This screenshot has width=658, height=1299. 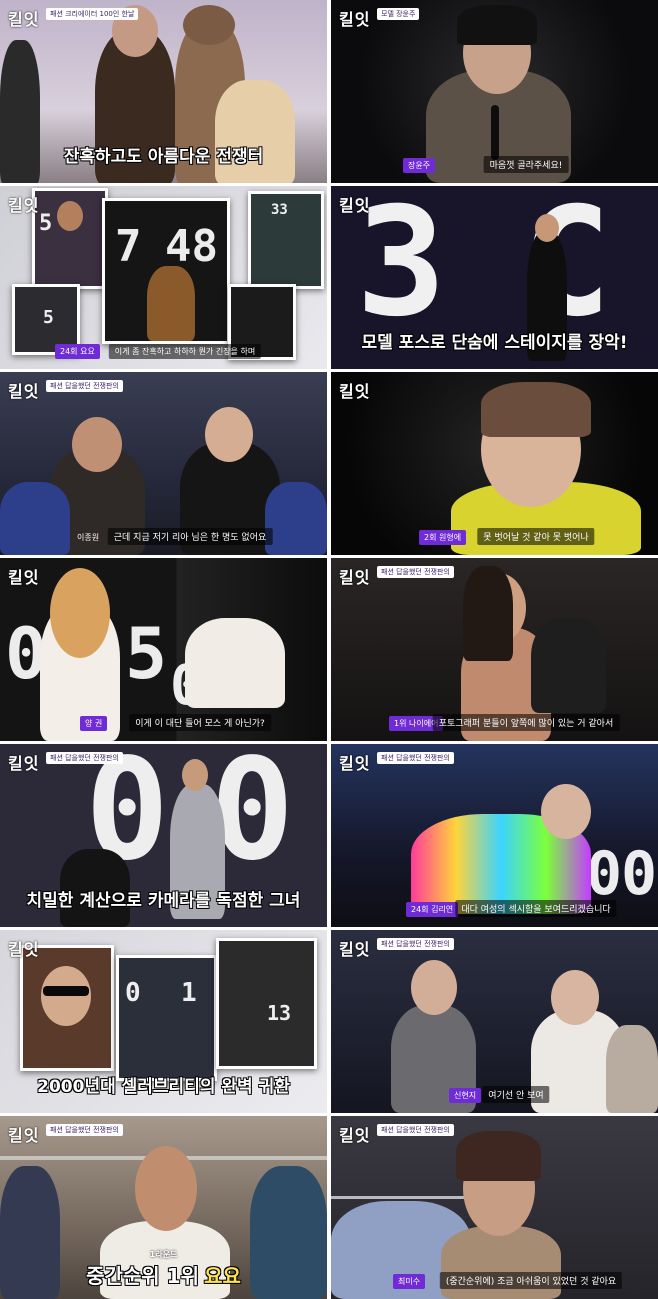 I want to click on stage-digit-2: 0, so click(x=639, y=874).